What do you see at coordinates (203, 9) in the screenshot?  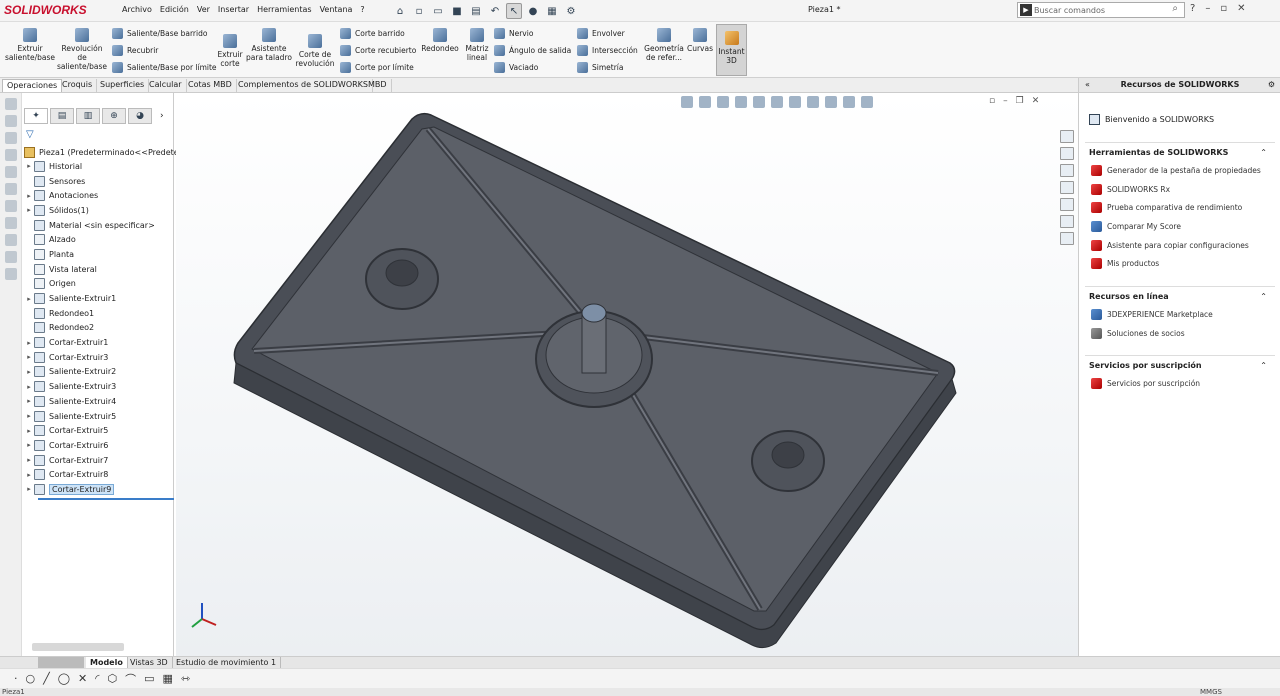 I see `menu-ver: Ver` at bounding box center [203, 9].